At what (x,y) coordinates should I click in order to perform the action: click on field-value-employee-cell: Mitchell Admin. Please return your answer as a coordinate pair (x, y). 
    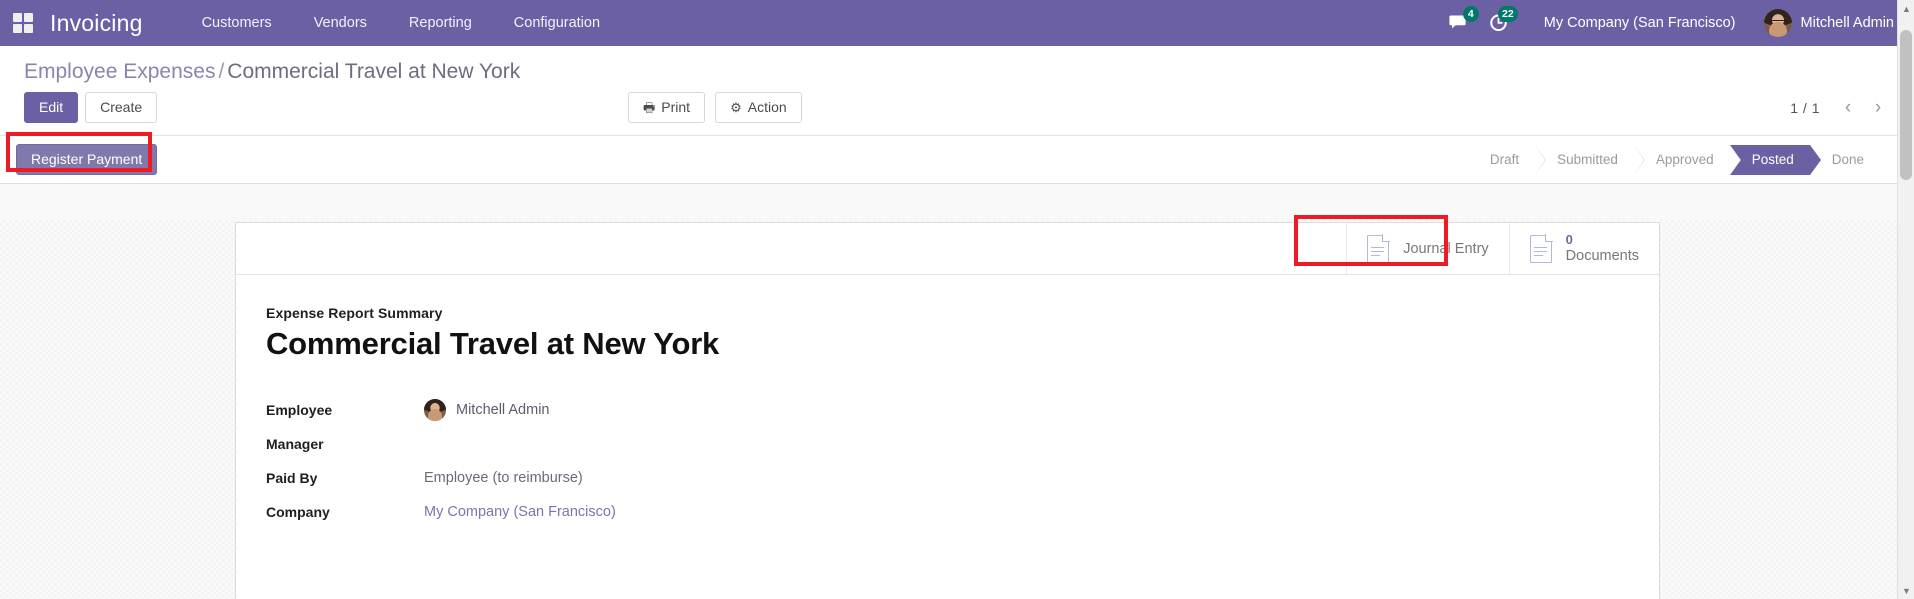
    Looking at the image, I should click on (516, 410).